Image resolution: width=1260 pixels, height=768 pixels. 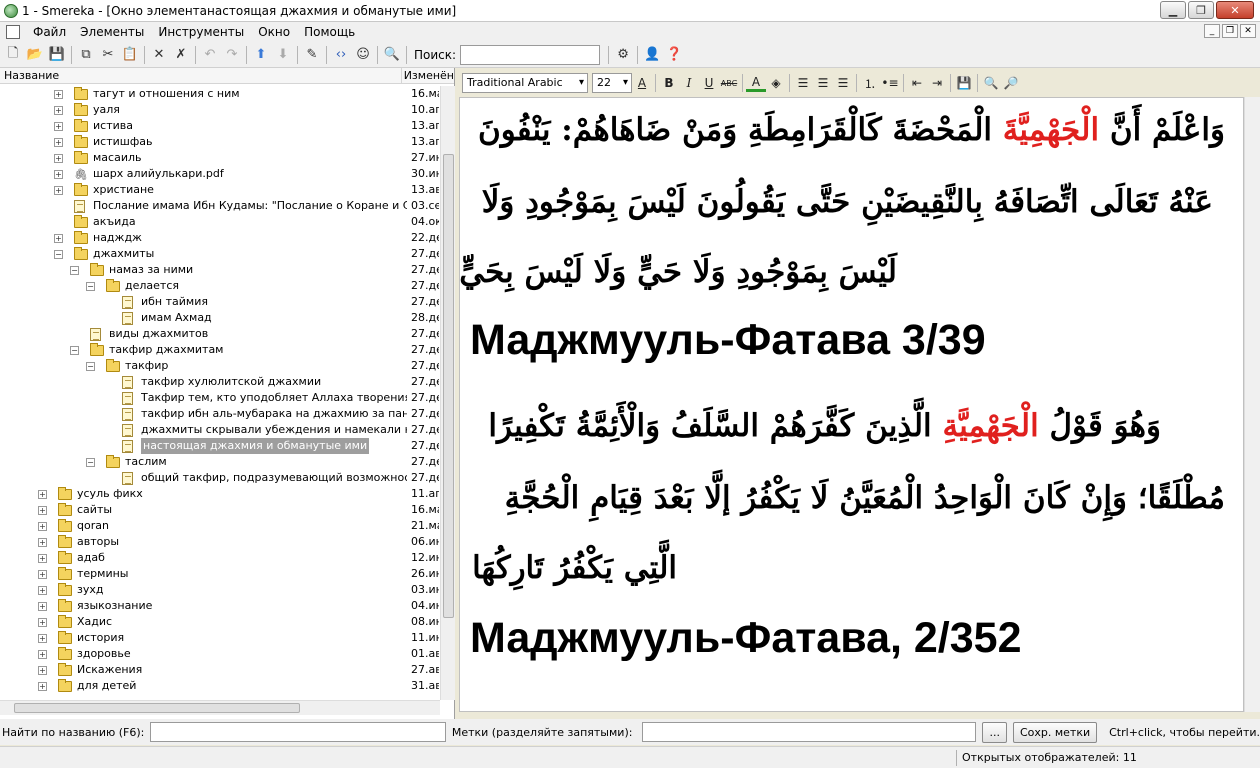 What do you see at coordinates (220, 94) in the screenshot?
I see `tree-folder-row: + тагут и отношения с ним 16.ма` at bounding box center [220, 94].